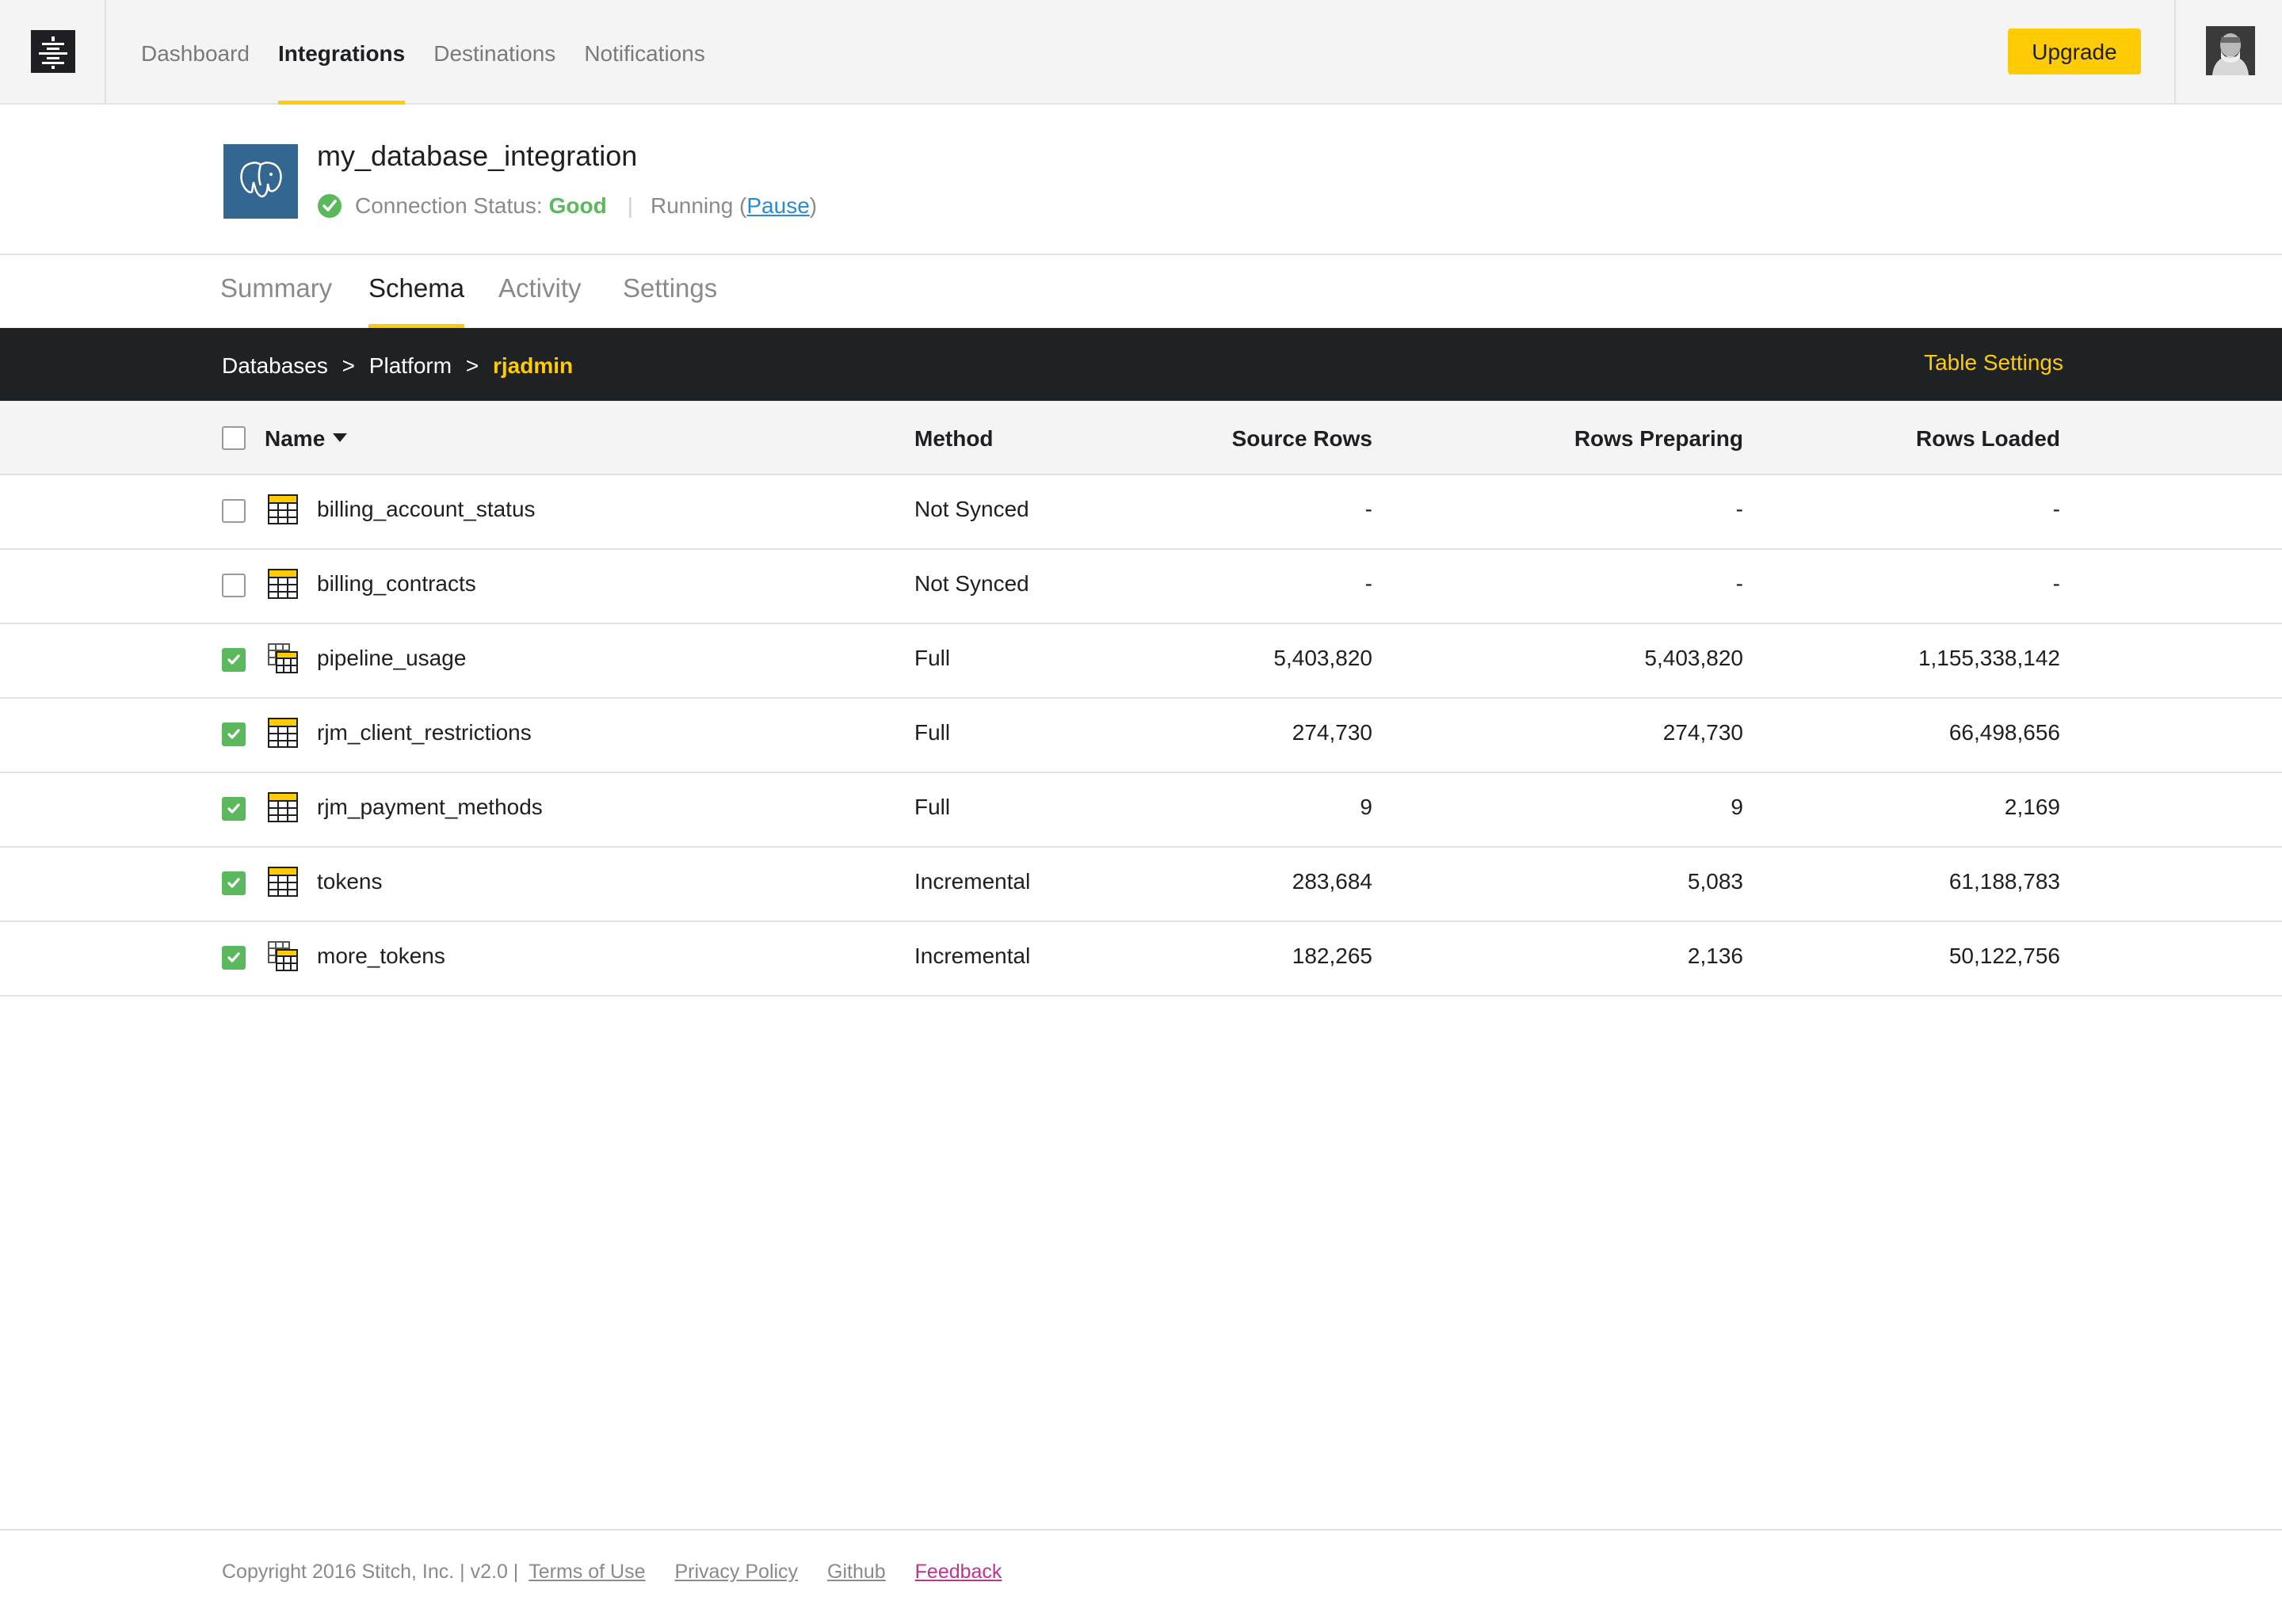 This screenshot has height=1624, width=2282. What do you see at coordinates (2032, 807) in the screenshot?
I see `row-rows-loaded: 2,169` at bounding box center [2032, 807].